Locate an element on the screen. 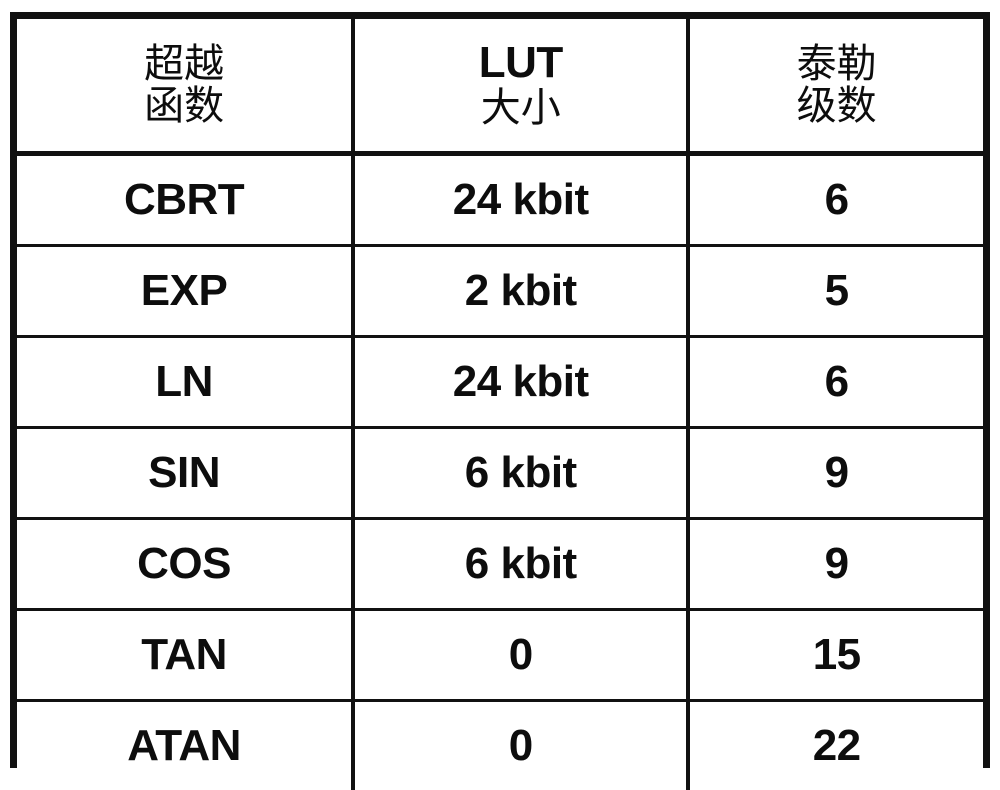  table-row: LN 24 kbit 6 is located at coordinates (500, 382).